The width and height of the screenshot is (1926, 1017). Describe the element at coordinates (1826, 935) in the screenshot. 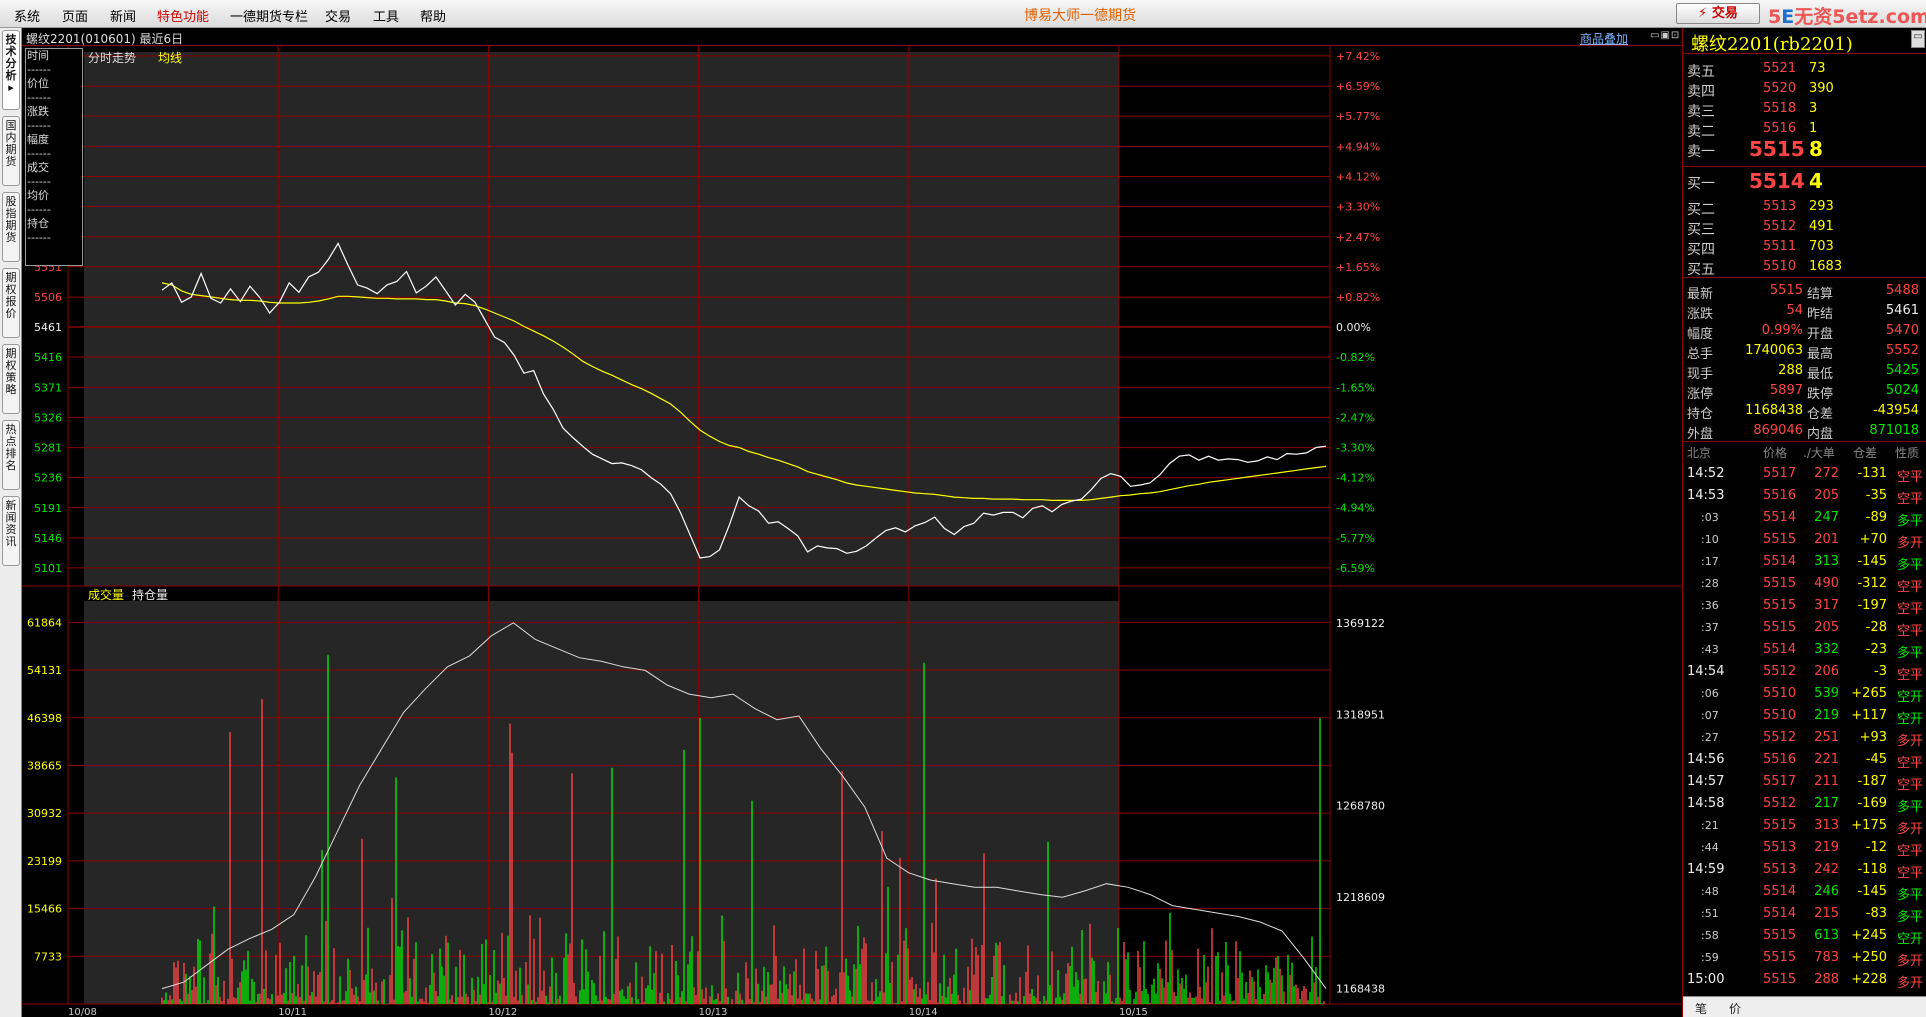

I see `tick-volume: 613` at that location.